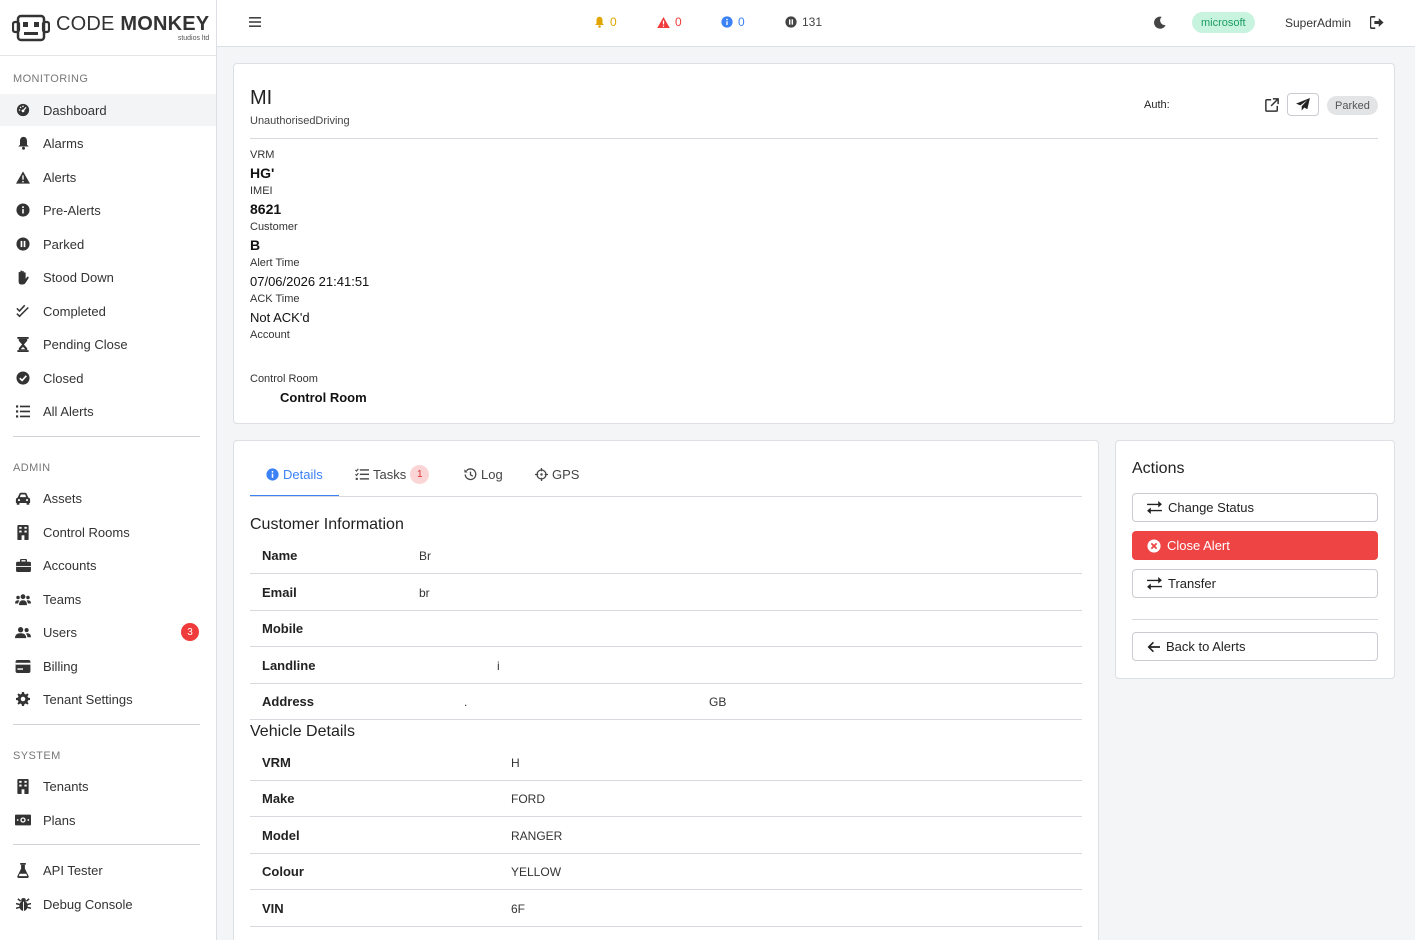  What do you see at coordinates (1255, 583) in the screenshot?
I see `transfer-button: Transfer` at bounding box center [1255, 583].